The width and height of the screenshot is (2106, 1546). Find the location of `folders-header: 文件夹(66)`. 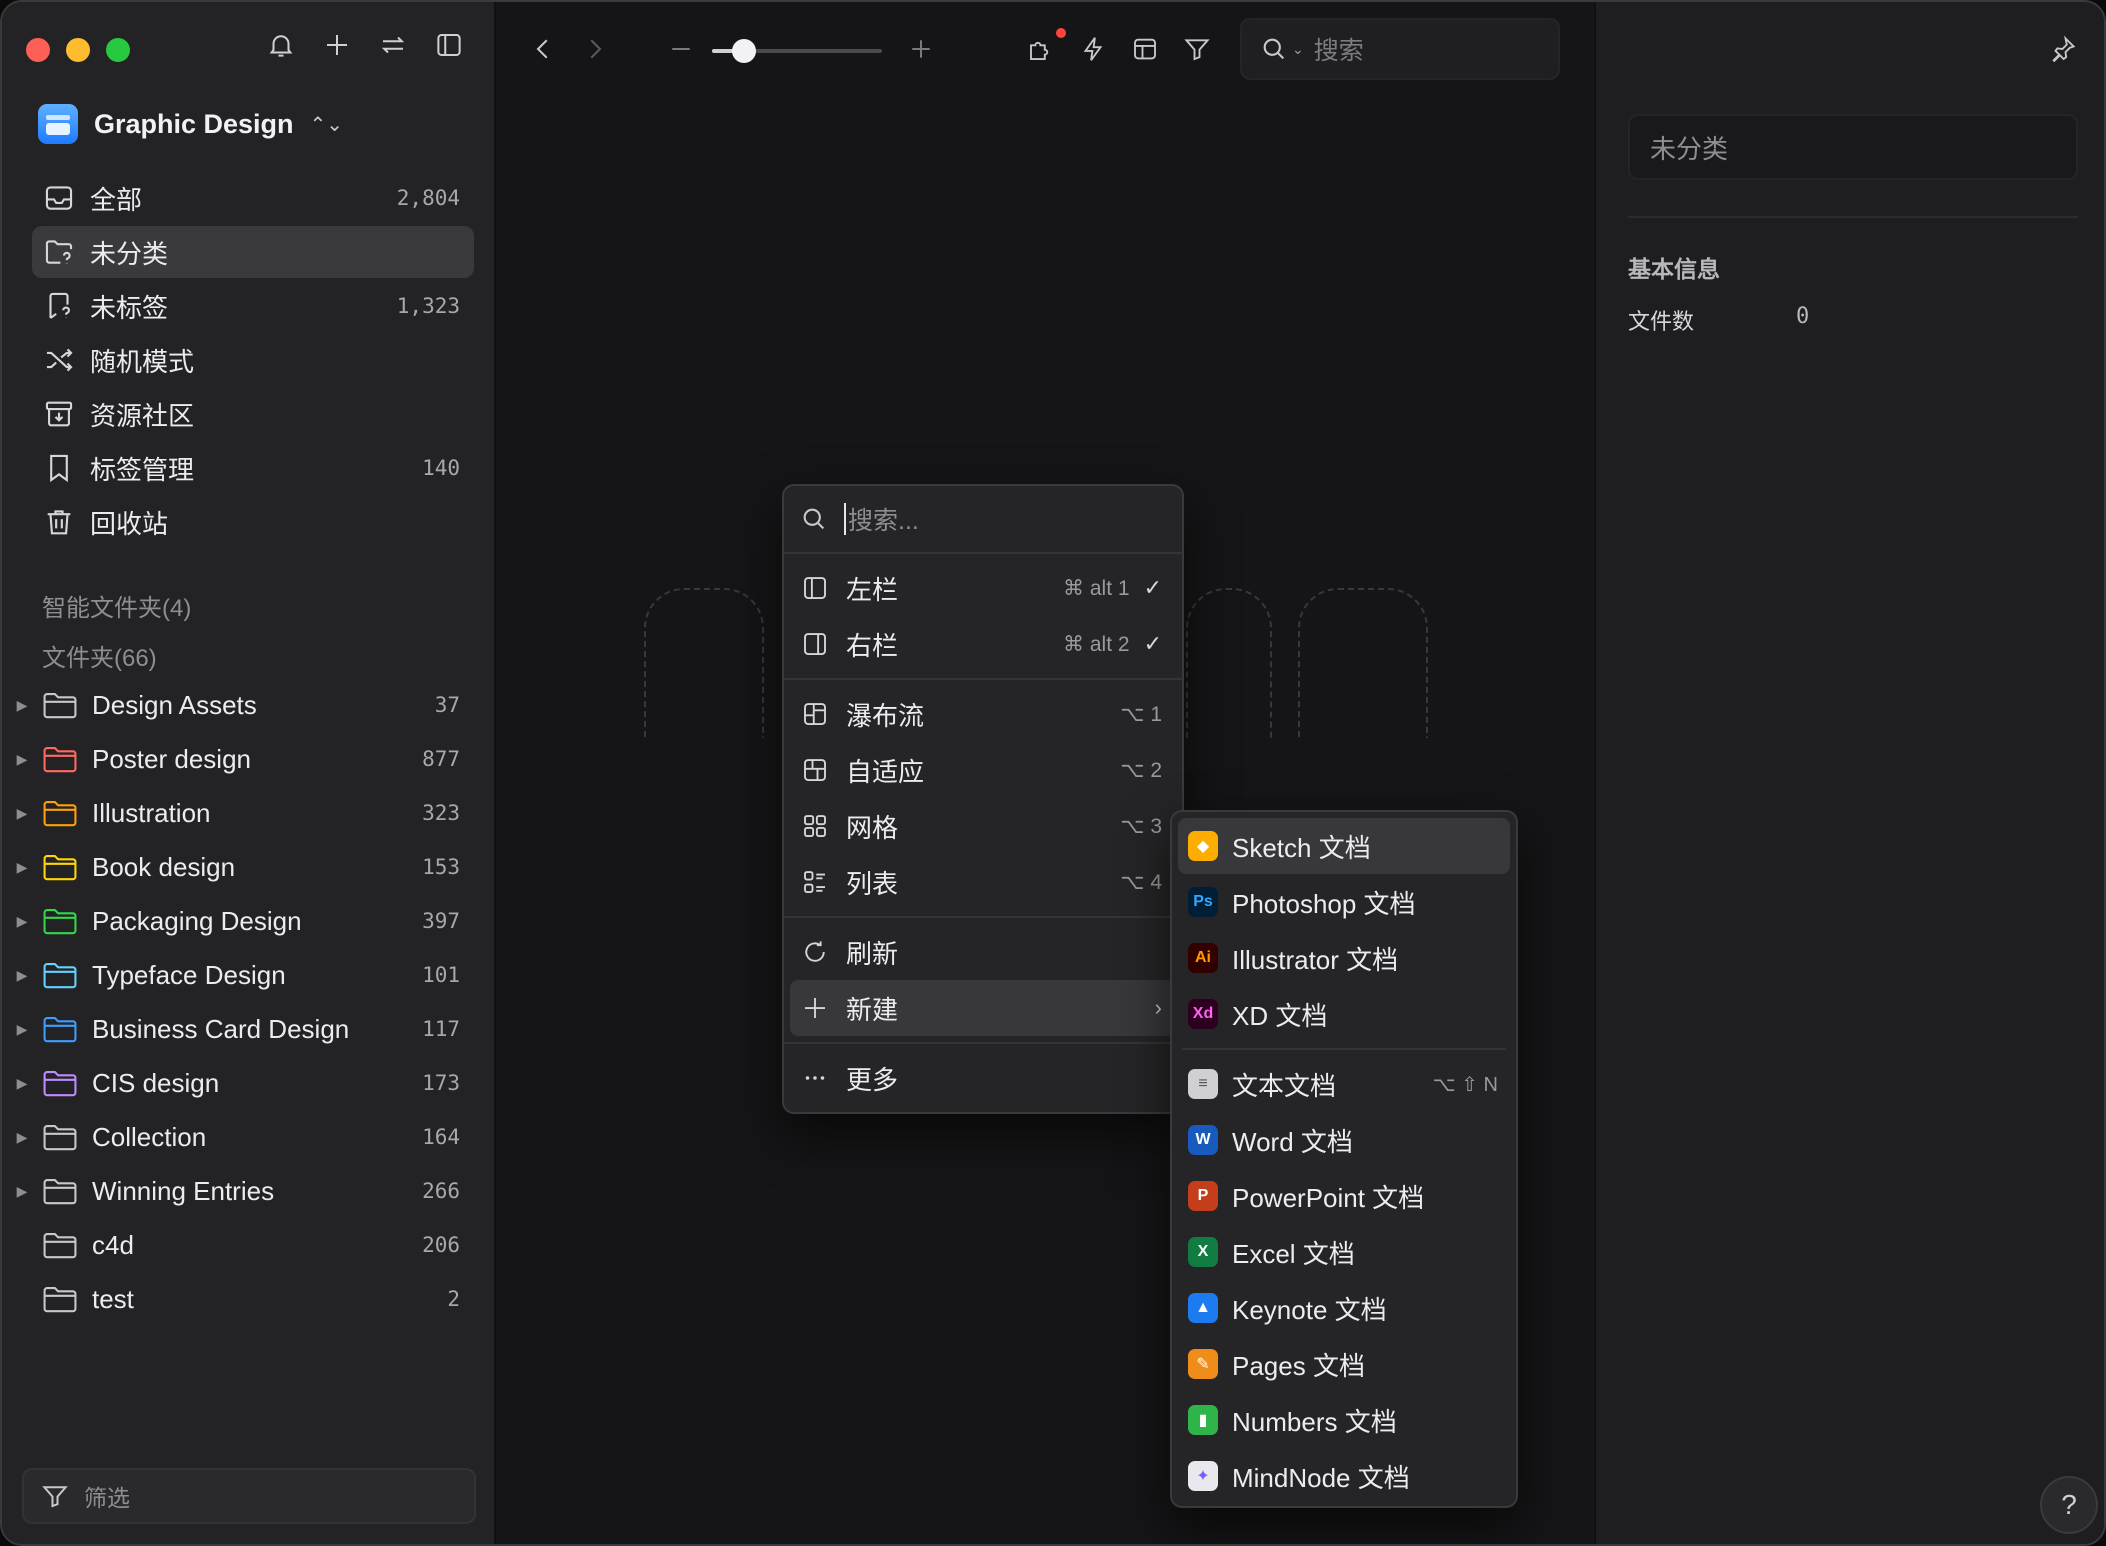

folders-header: 文件夹(66) is located at coordinates (99, 655).